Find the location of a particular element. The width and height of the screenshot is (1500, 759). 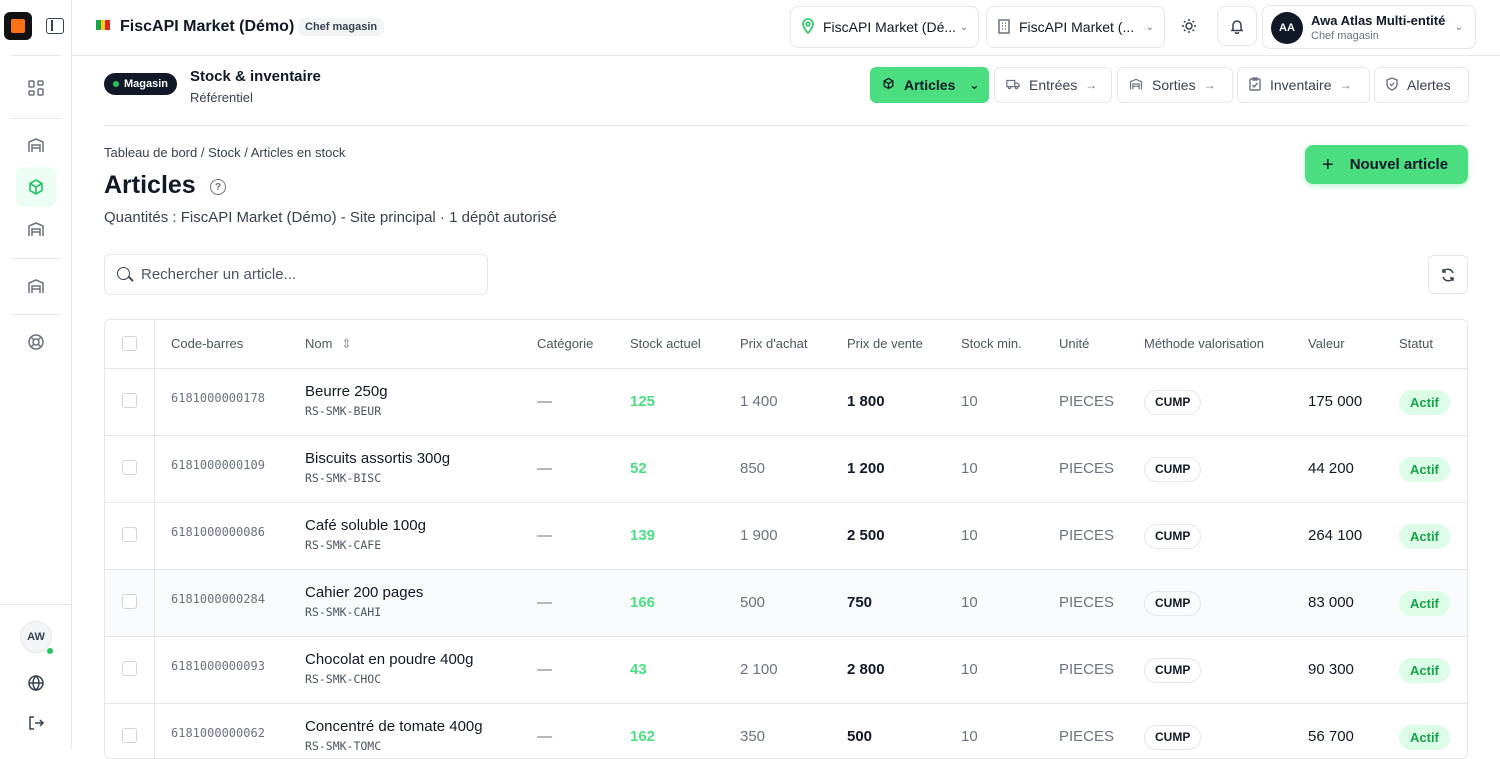

role-badge: Chef magasin is located at coordinates (341, 27).